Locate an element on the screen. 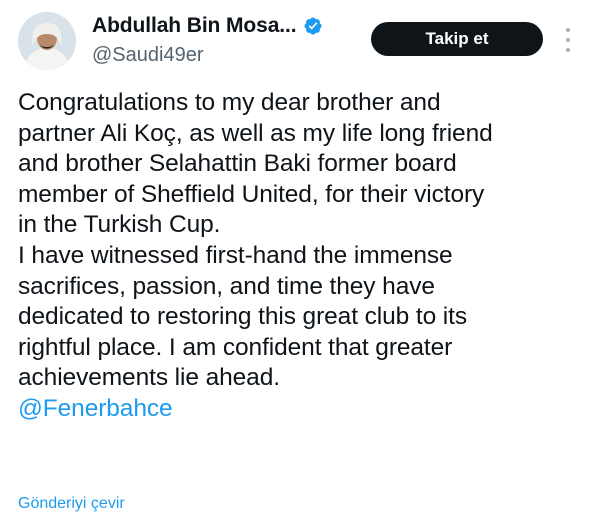 Image resolution: width=596 pixels, height=525 pixels. translate-post-link: Gönderiyi çevir is located at coordinates (71, 504).